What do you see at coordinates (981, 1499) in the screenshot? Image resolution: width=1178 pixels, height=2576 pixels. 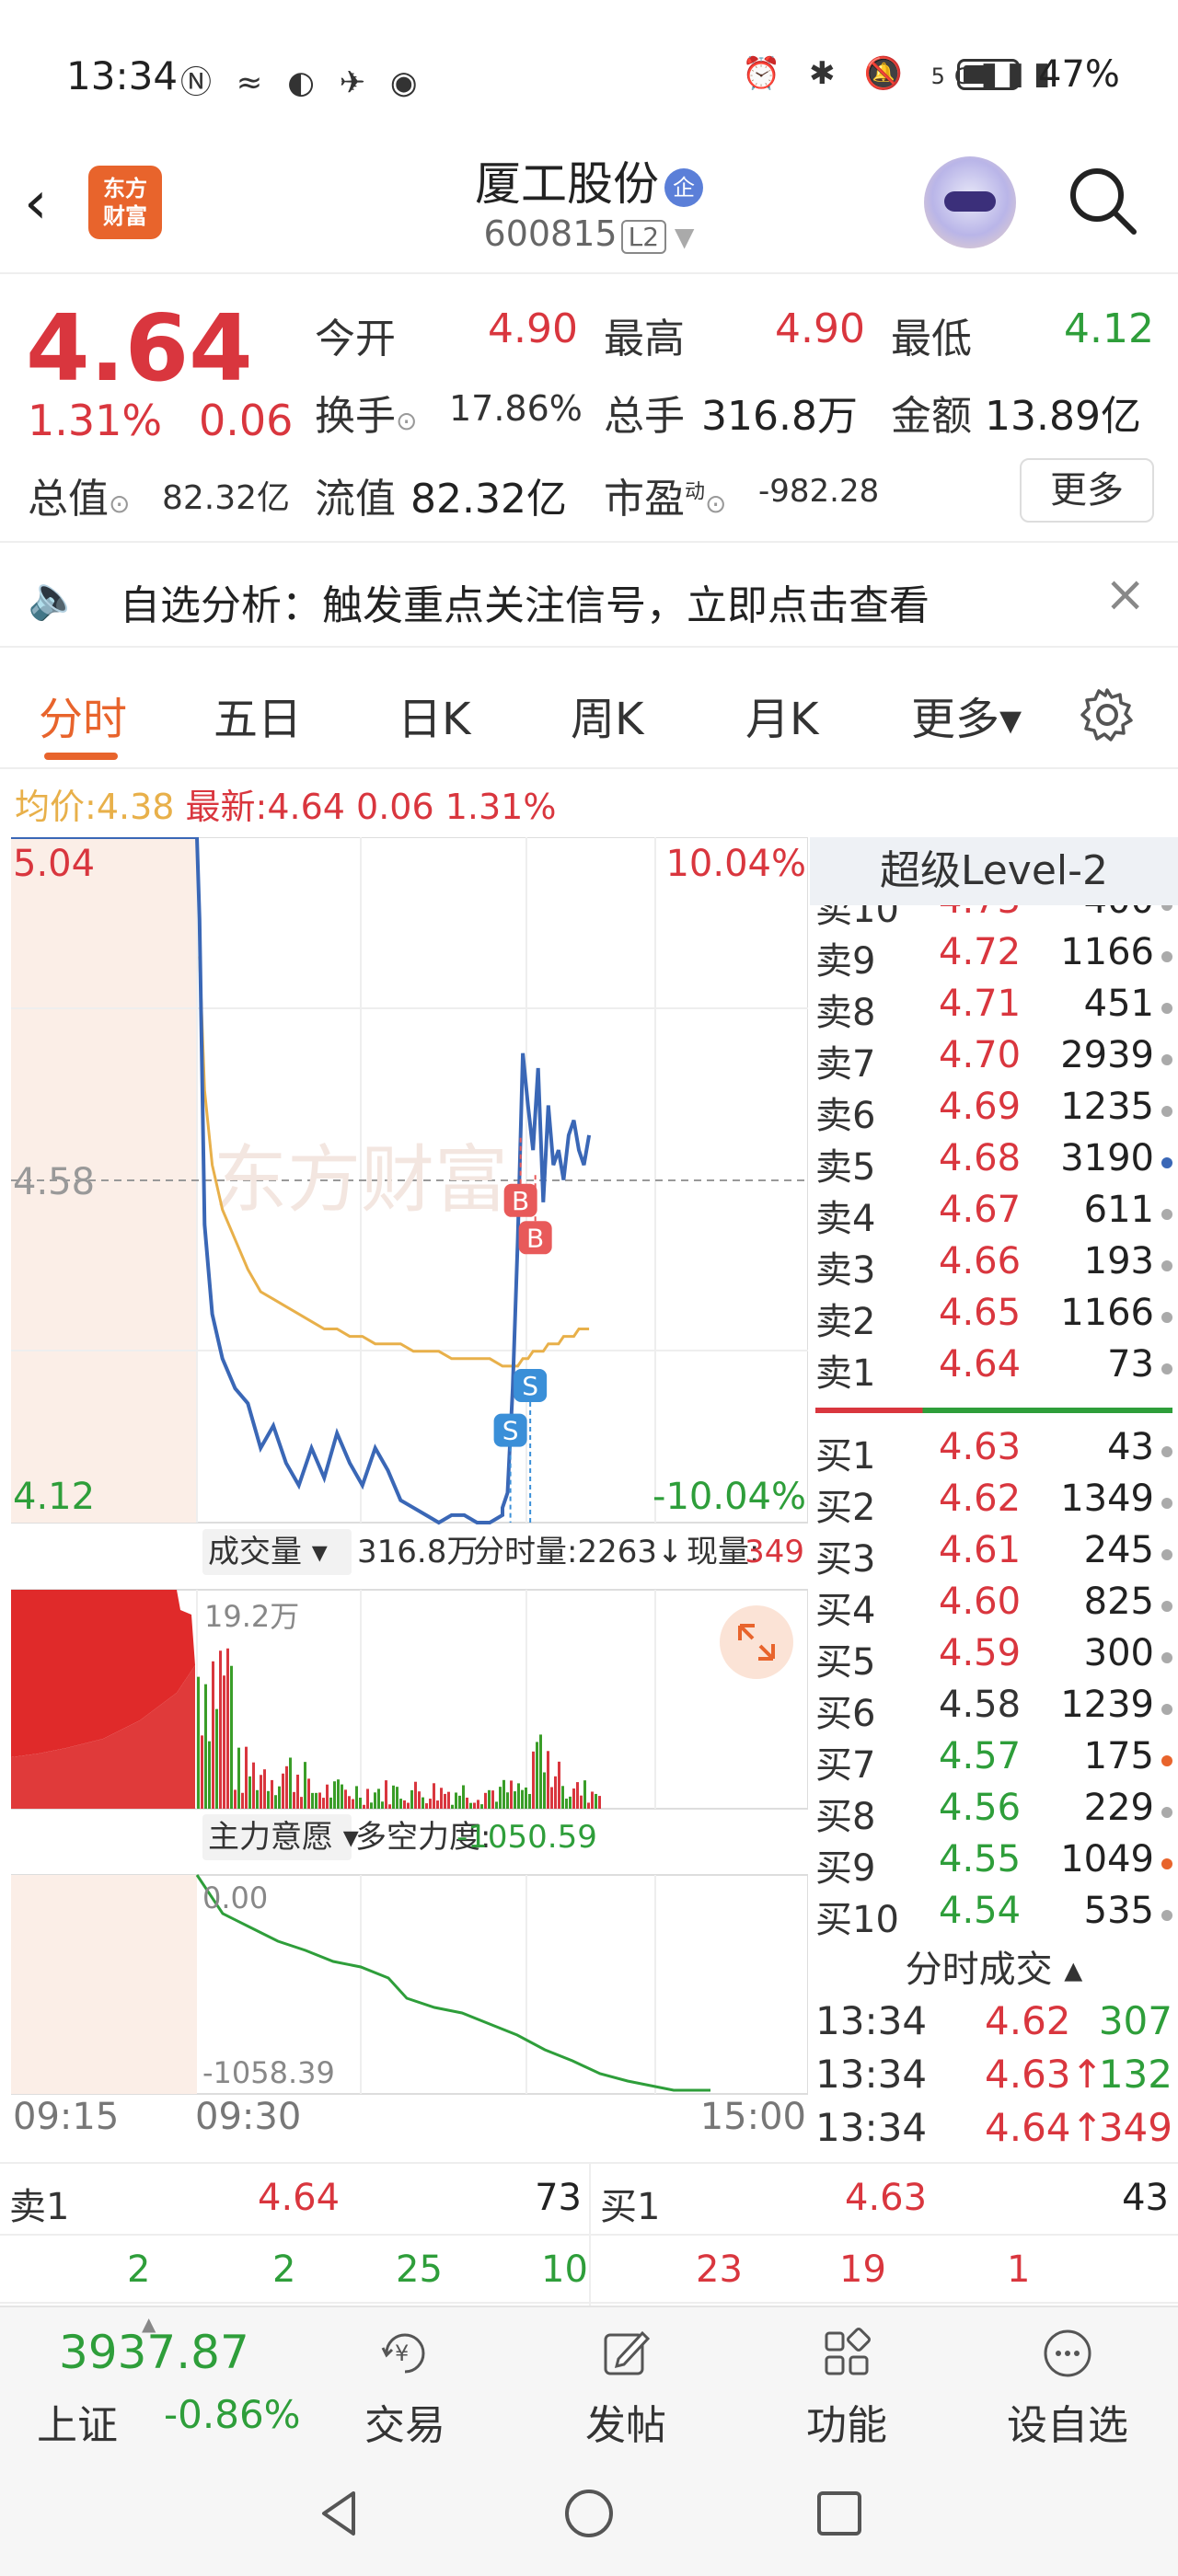 I see `level-price: 4.62` at bounding box center [981, 1499].